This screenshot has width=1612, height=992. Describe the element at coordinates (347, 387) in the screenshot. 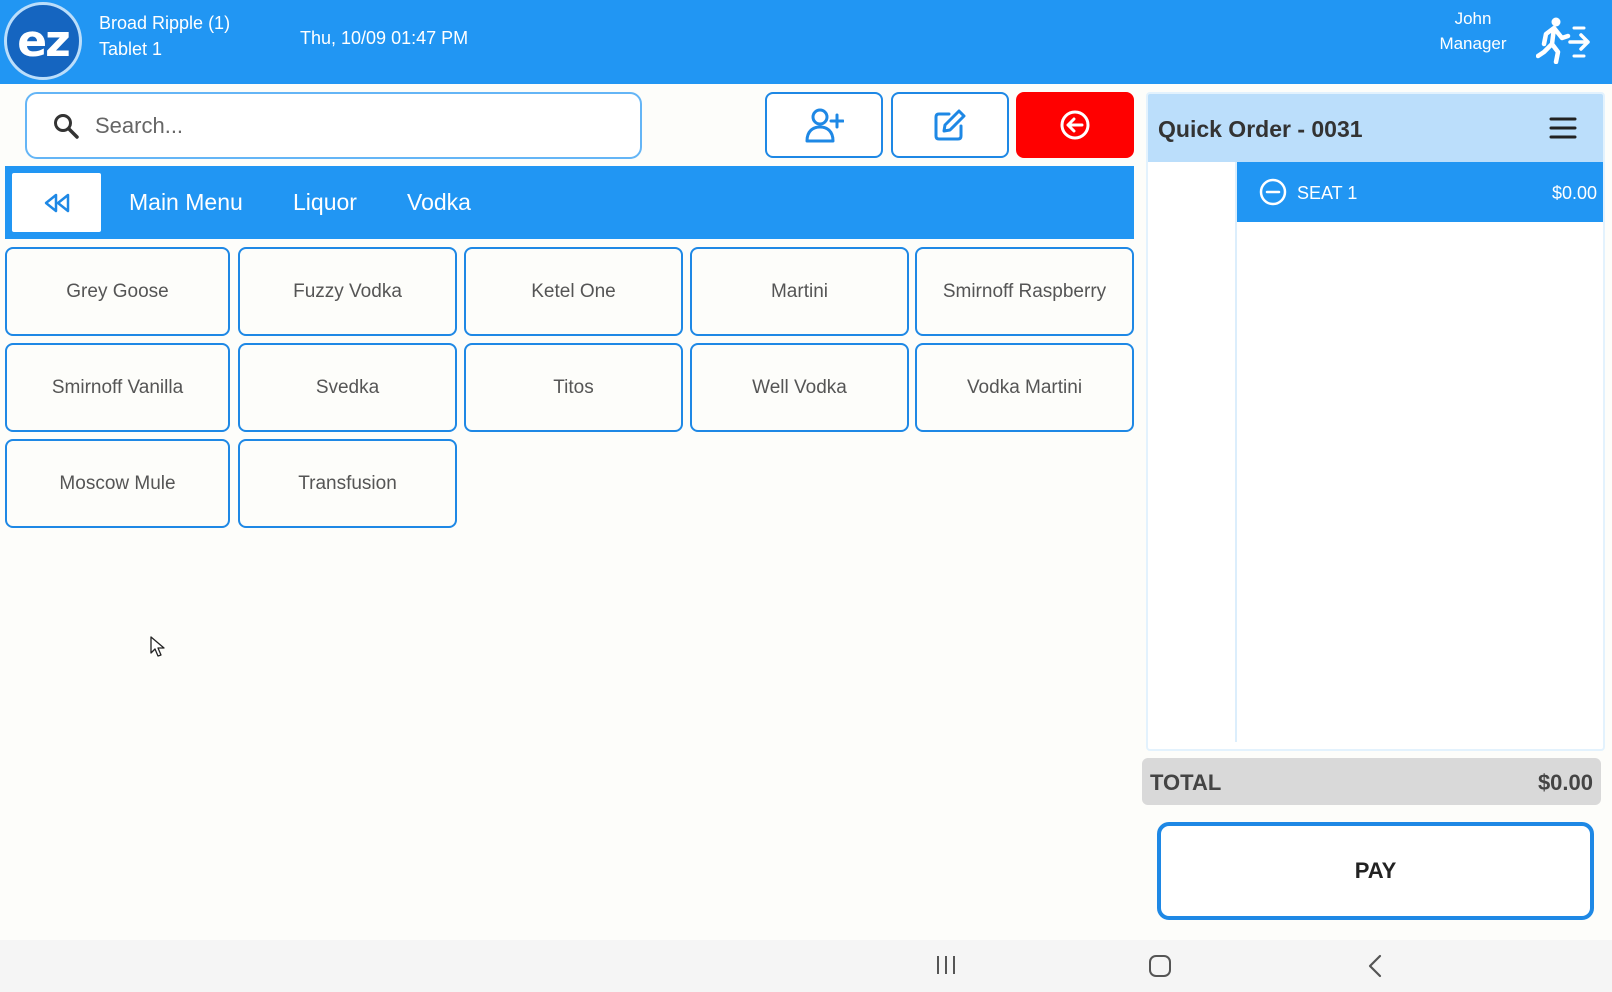

I see `menu-item-svedka: Svedka` at that location.